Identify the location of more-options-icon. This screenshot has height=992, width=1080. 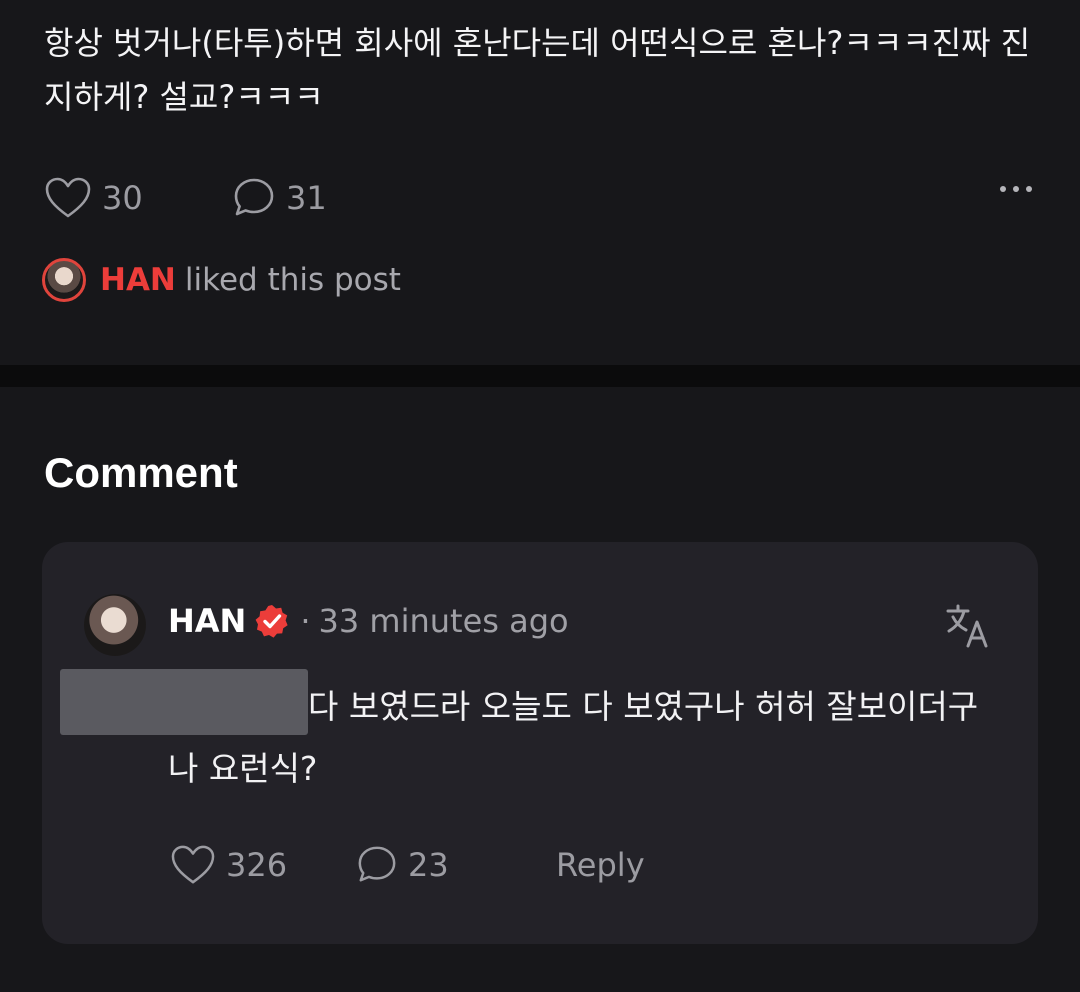
(1016, 189).